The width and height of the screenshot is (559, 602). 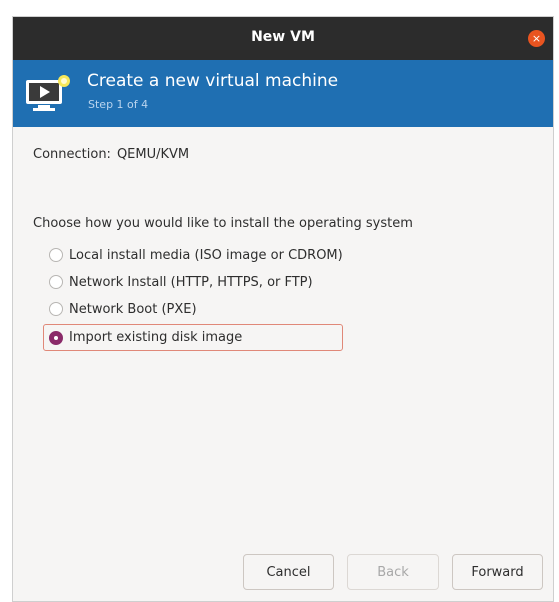 I want to click on option-label: Network Install (HTTP, HTTPS, or FTP), so click(x=191, y=282).